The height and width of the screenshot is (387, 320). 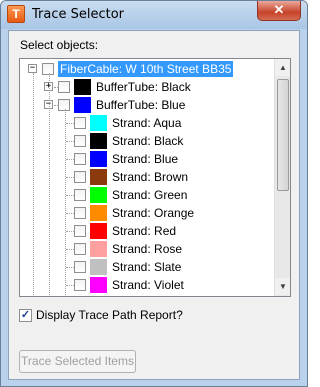 I want to click on checkmark-icon: ✓, so click(x=25, y=315).